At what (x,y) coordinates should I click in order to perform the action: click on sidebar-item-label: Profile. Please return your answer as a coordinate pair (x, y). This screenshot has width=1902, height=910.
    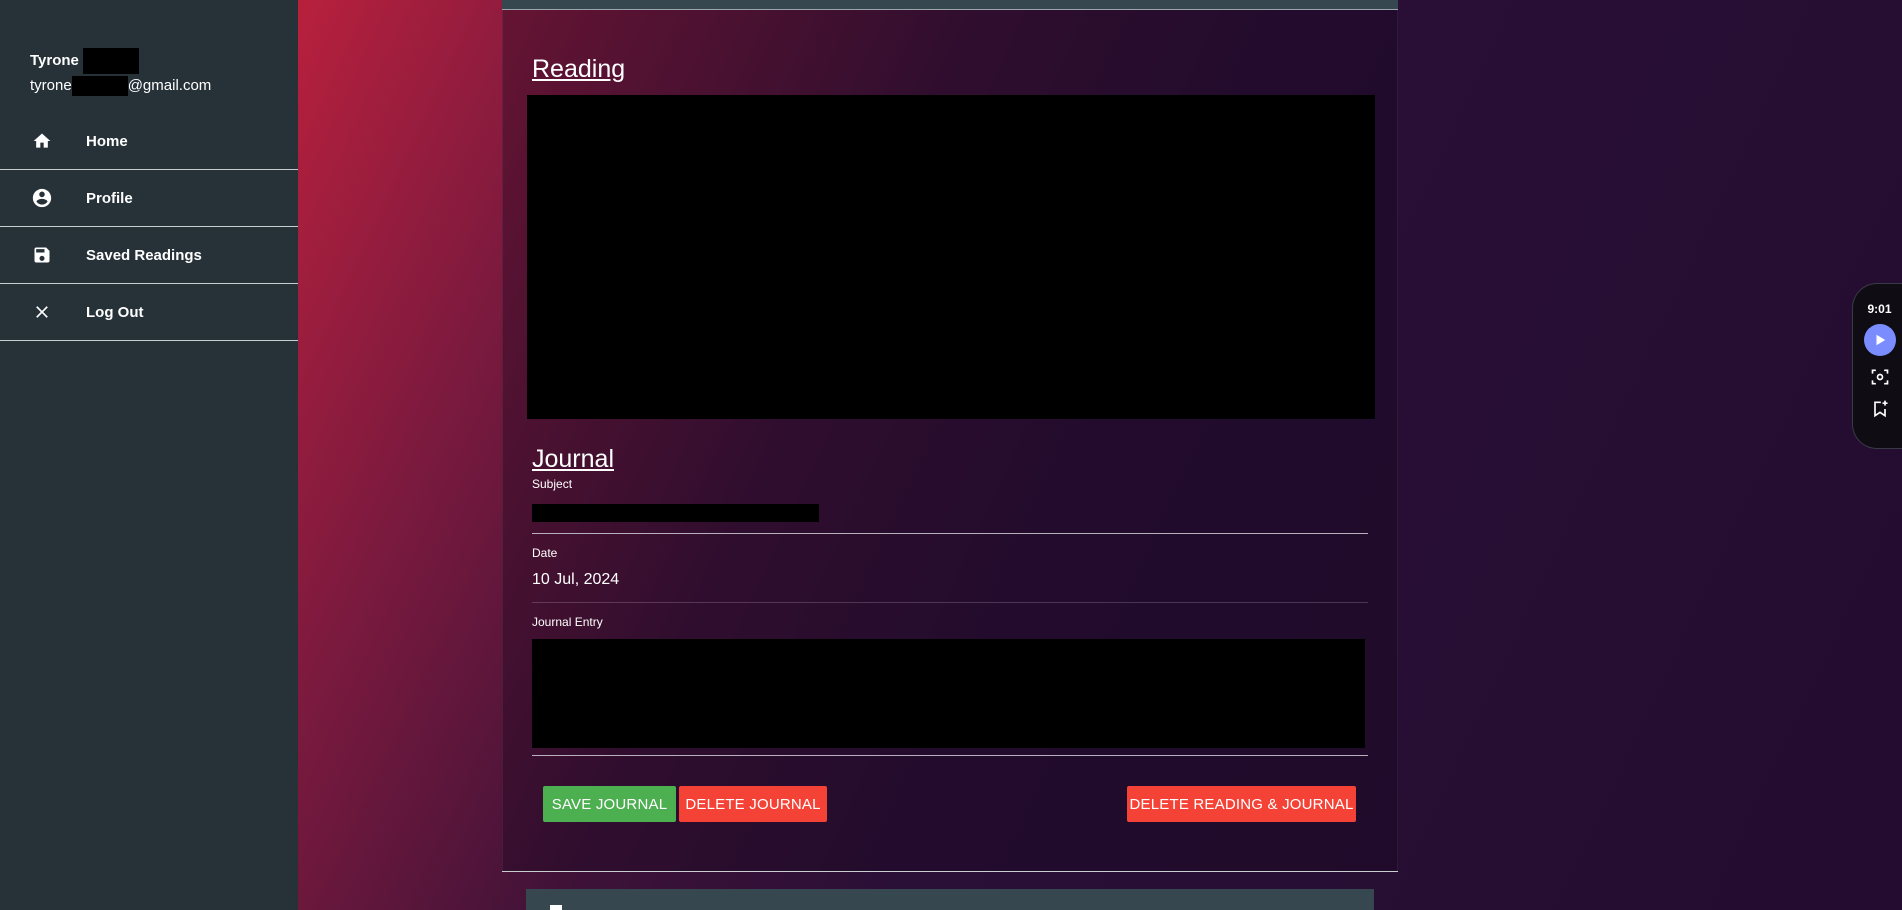
    Looking at the image, I should click on (109, 198).